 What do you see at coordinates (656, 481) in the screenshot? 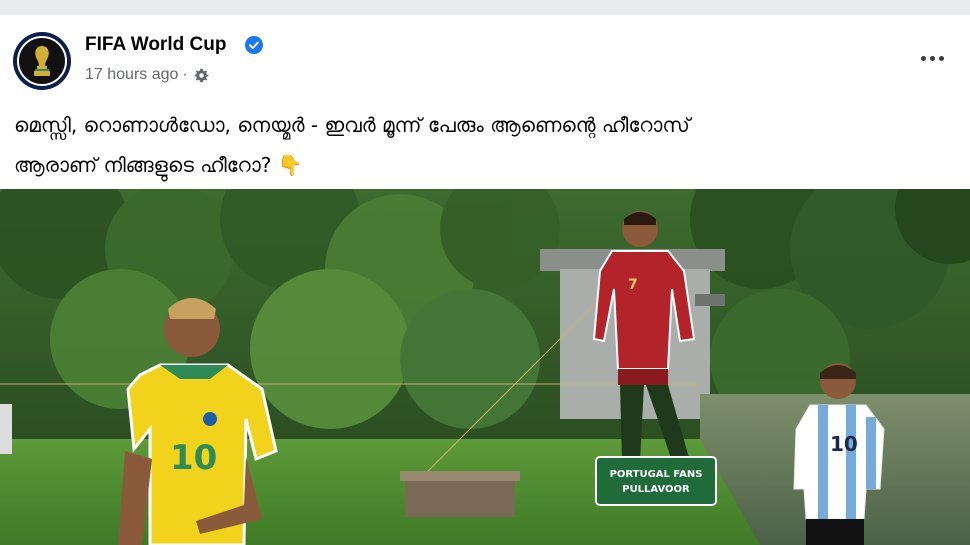
I see `portugal-fans-sign: PORTUGAL FANS PULLAVOOR` at bounding box center [656, 481].